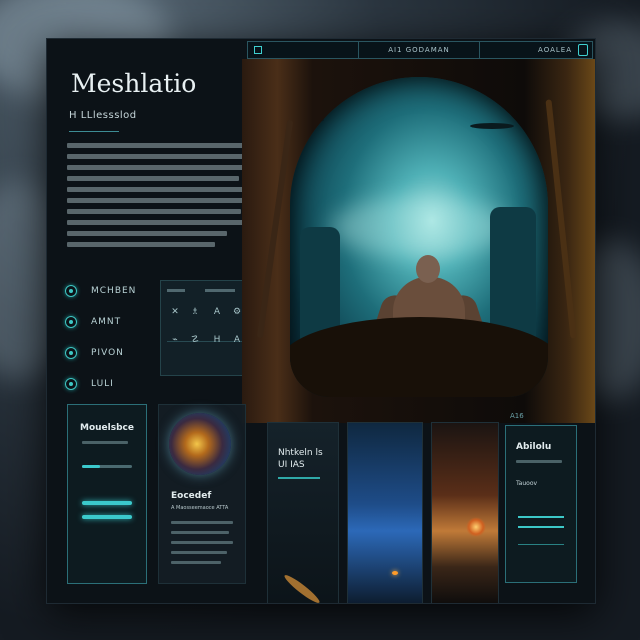 The width and height of the screenshot is (640, 640). I want to click on tree-roots, so click(419, 357).